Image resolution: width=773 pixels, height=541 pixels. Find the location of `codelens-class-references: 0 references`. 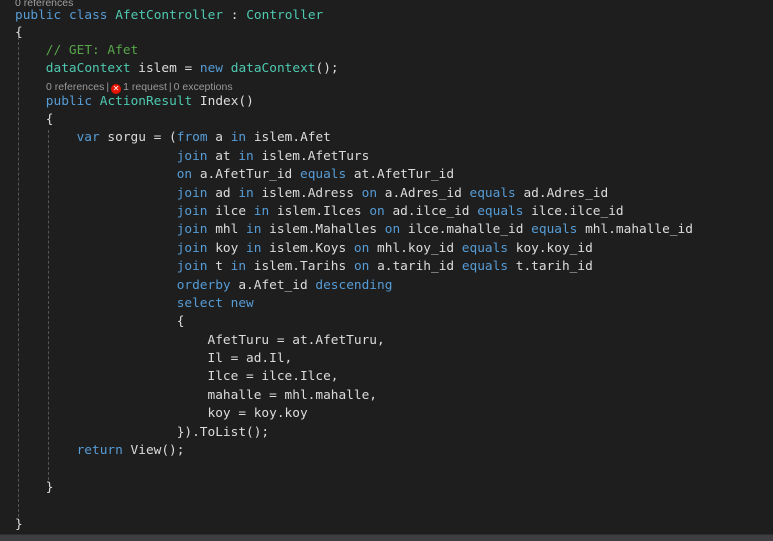

codelens-class-references: 0 references is located at coordinates (44, 4).